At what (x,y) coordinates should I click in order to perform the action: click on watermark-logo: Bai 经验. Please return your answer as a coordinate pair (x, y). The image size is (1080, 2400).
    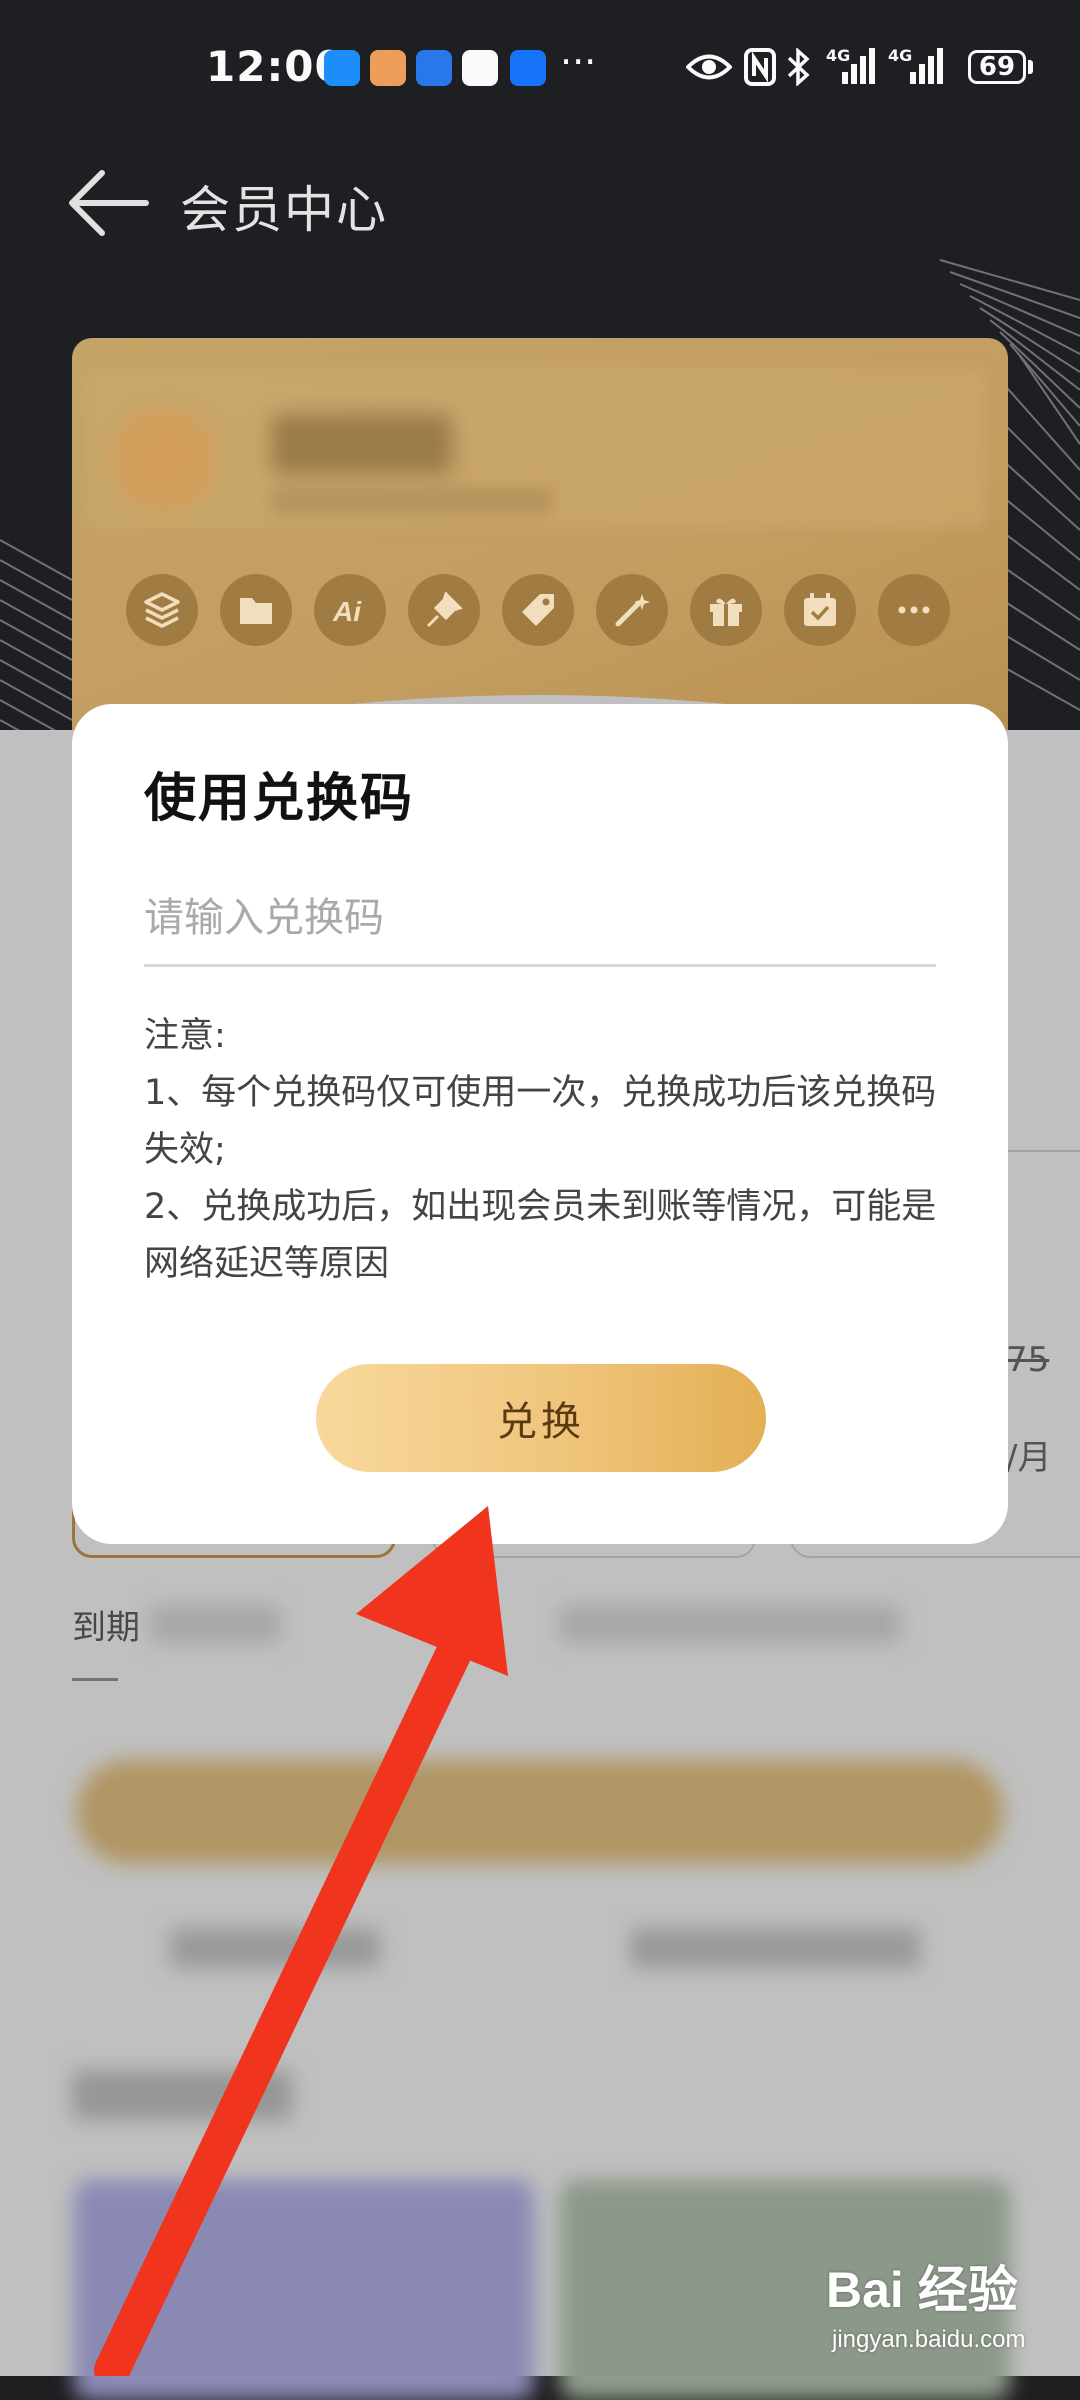
    Looking at the image, I should click on (922, 2290).